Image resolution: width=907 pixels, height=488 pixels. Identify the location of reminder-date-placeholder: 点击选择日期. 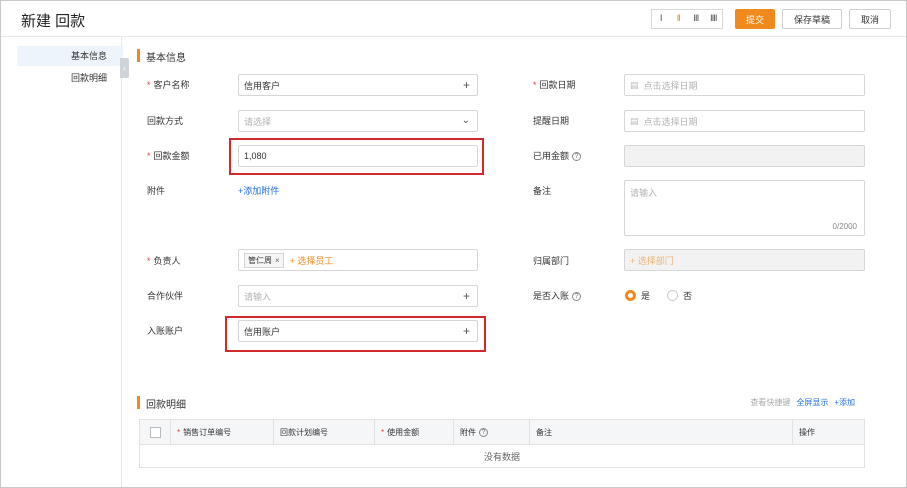
(670, 121).